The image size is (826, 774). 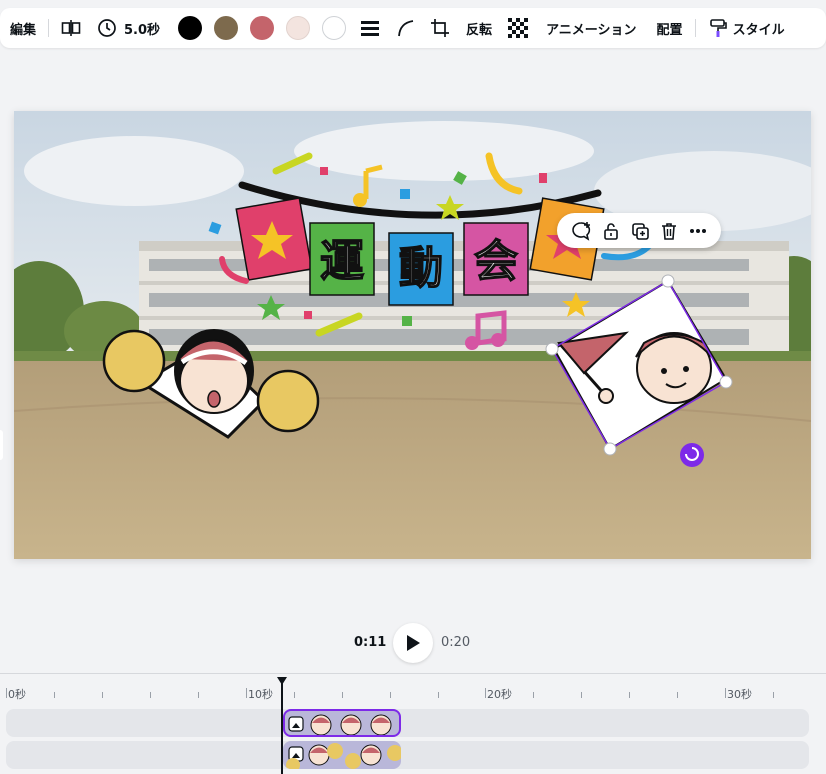 I want to click on play-icon, so click(x=413, y=643).